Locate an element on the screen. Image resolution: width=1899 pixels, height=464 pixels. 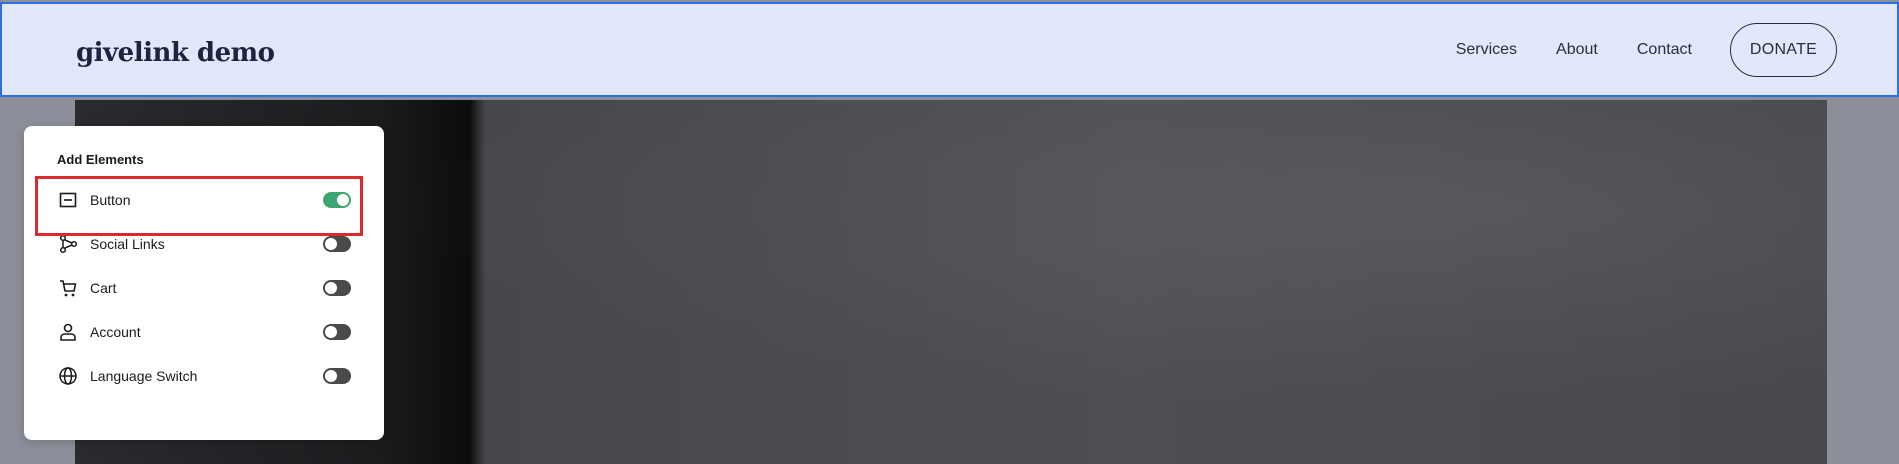
element-item-social-links: Social Links is located at coordinates (204, 244).